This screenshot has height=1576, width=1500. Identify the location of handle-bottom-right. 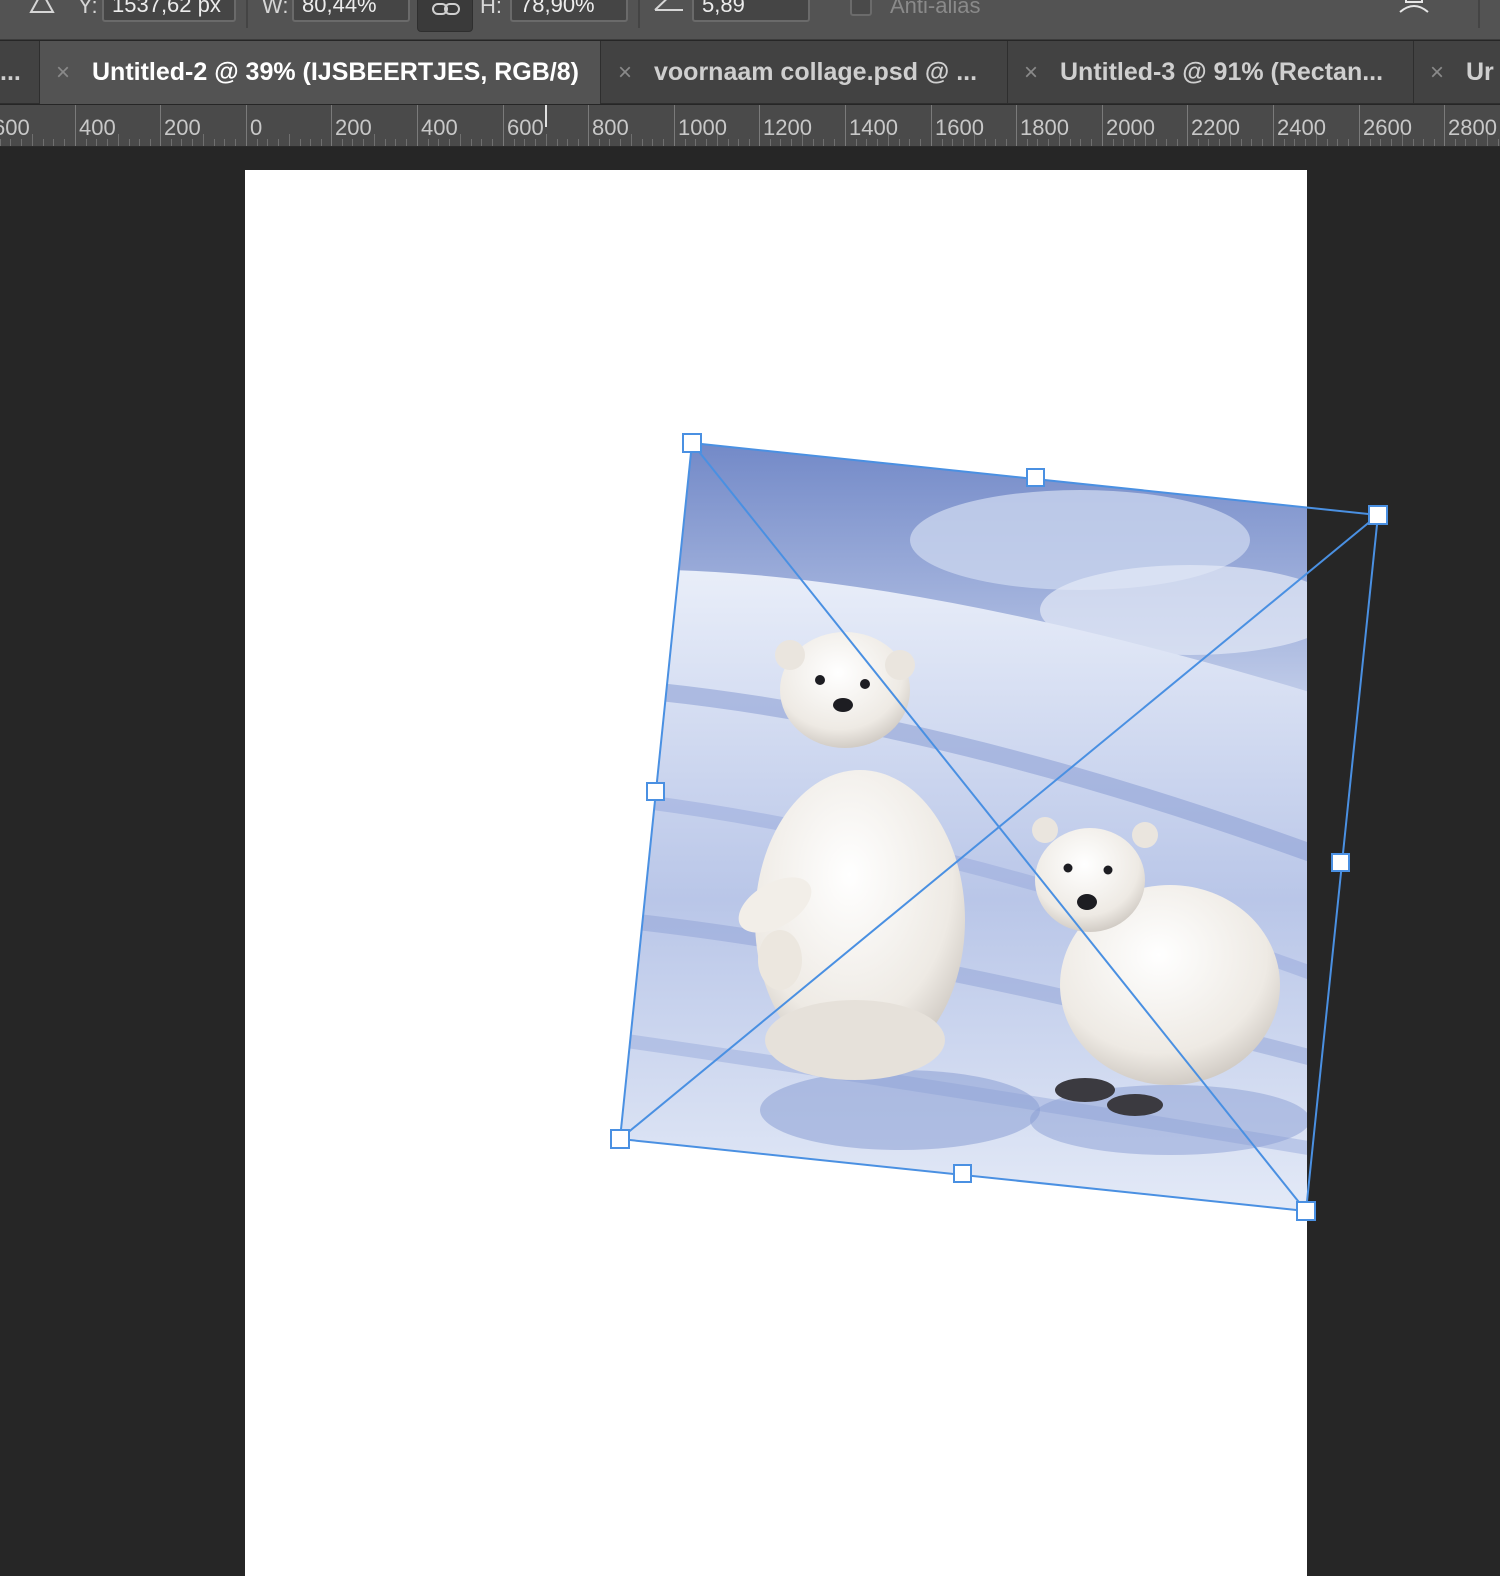
(1306, 1211).